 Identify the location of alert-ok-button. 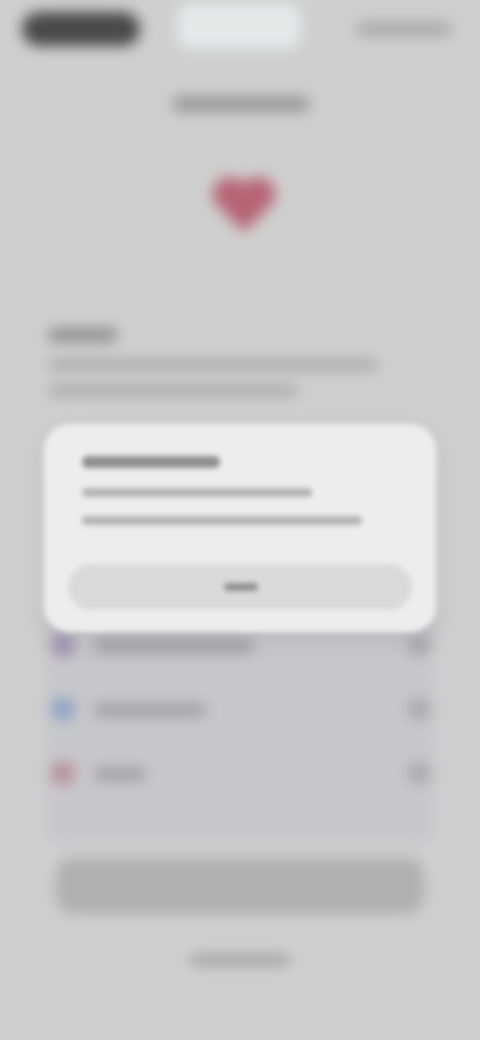
(240, 587).